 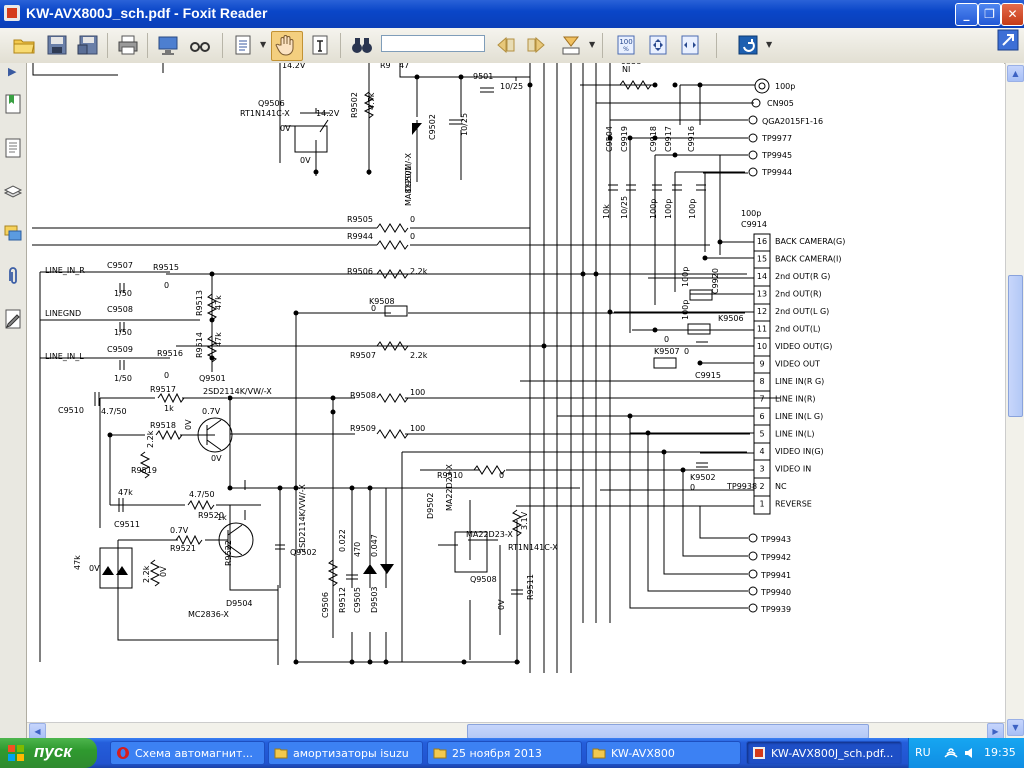 What do you see at coordinates (512, 14) in the screenshot?
I see `title-bar: KW-AVX800J_sch.pdf - Foxit Reader _ ❐ ✕` at bounding box center [512, 14].